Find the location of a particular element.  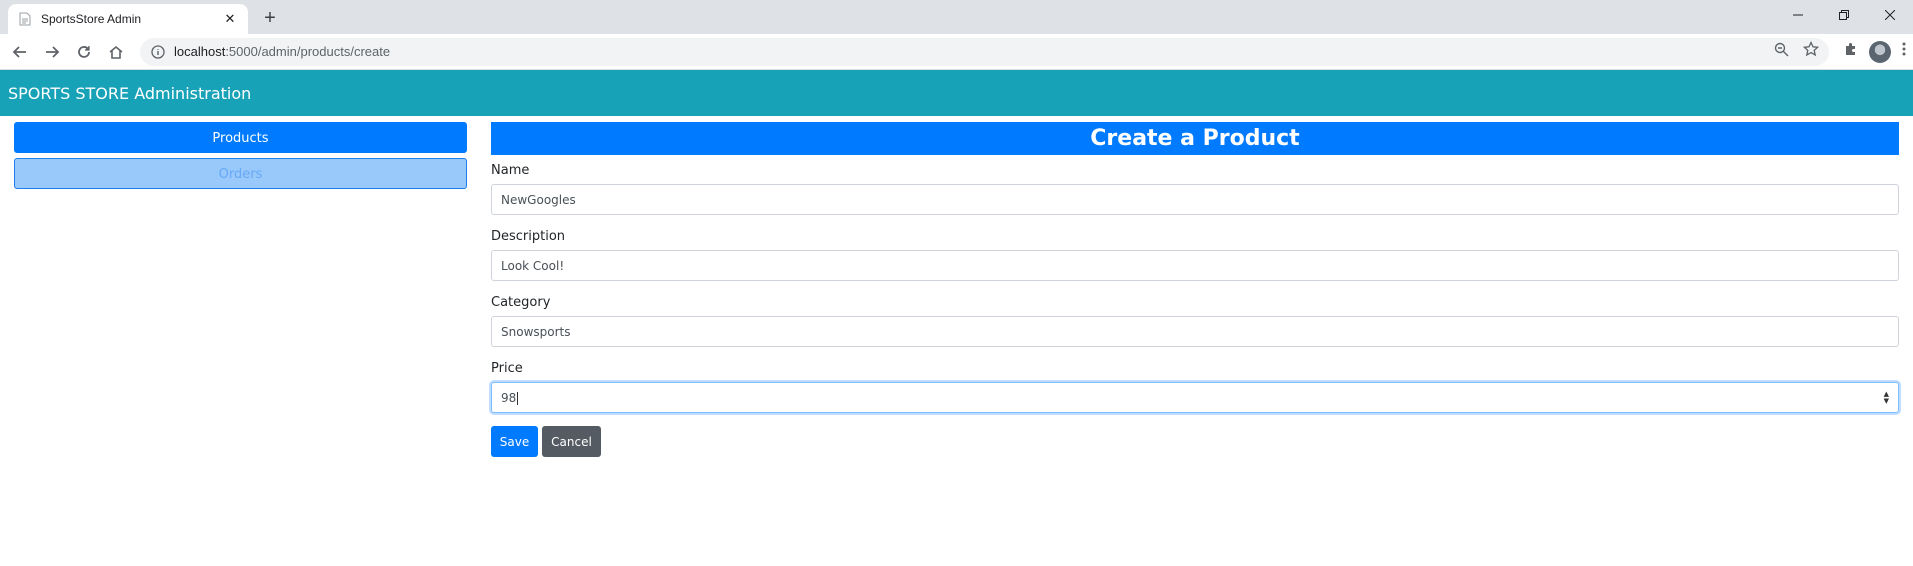

price-group: Price 98 ▲ ▼ is located at coordinates (1195, 387).